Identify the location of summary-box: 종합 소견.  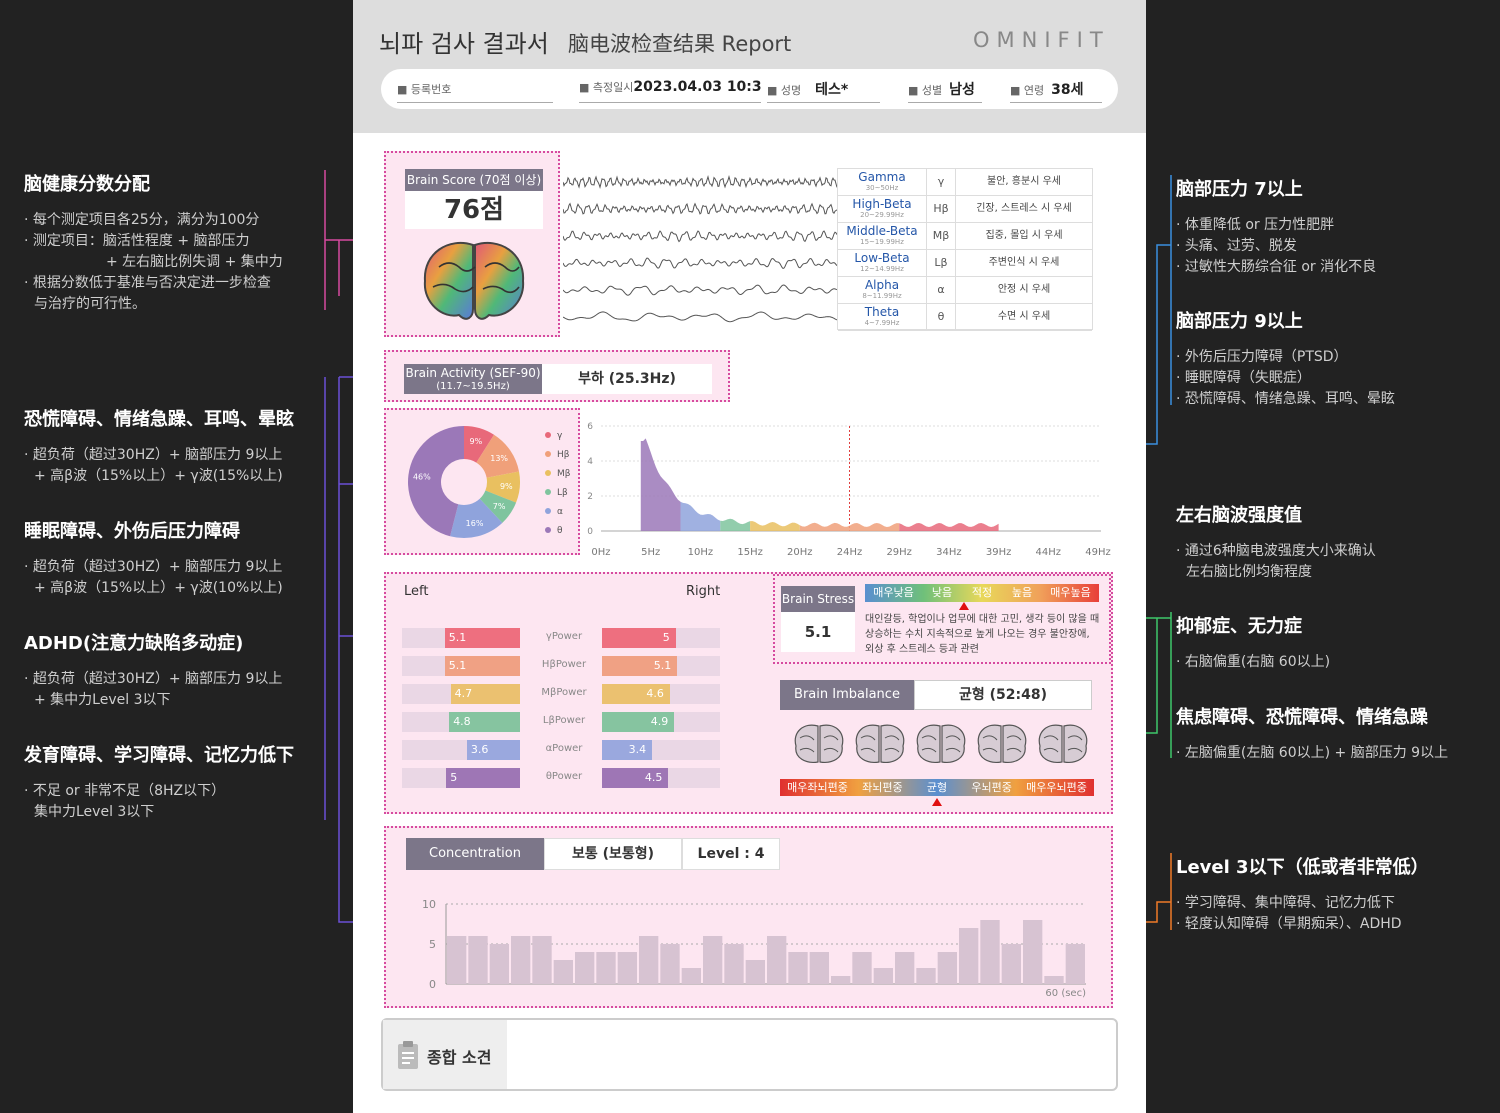
(749, 1054).